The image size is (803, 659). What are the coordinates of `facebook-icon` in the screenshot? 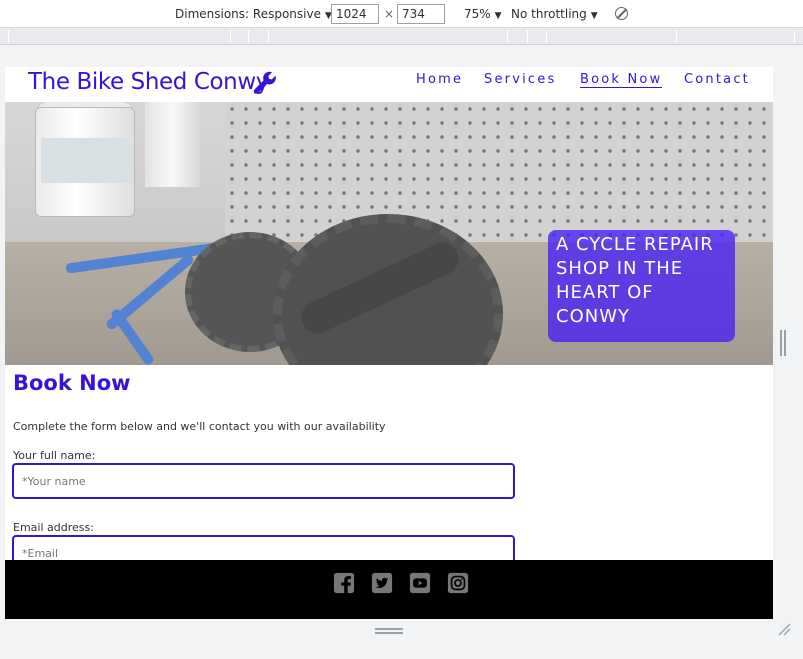 It's located at (344, 583).